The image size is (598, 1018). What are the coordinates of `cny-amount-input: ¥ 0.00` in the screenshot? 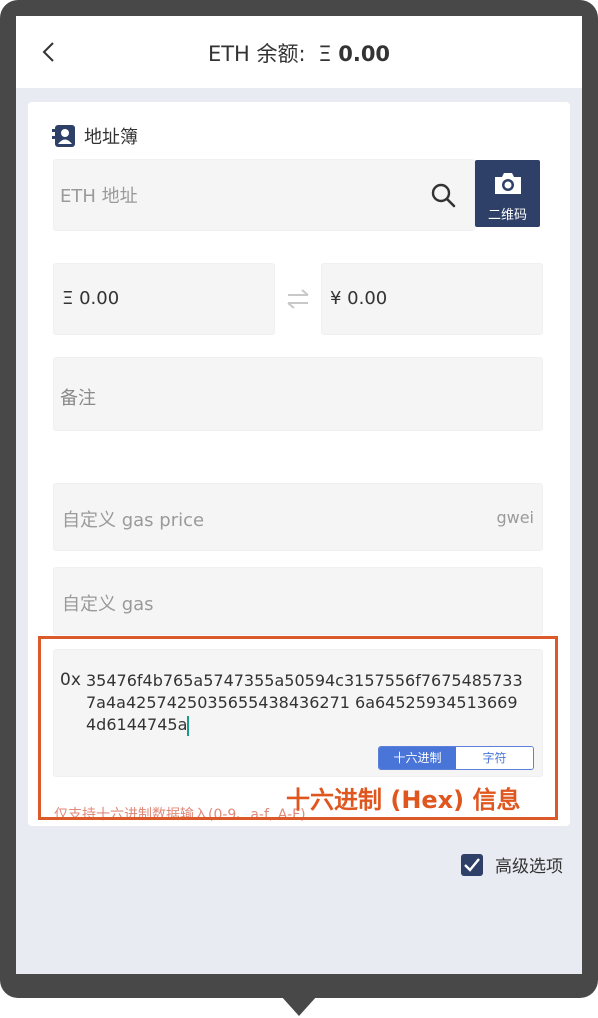 It's located at (432, 299).